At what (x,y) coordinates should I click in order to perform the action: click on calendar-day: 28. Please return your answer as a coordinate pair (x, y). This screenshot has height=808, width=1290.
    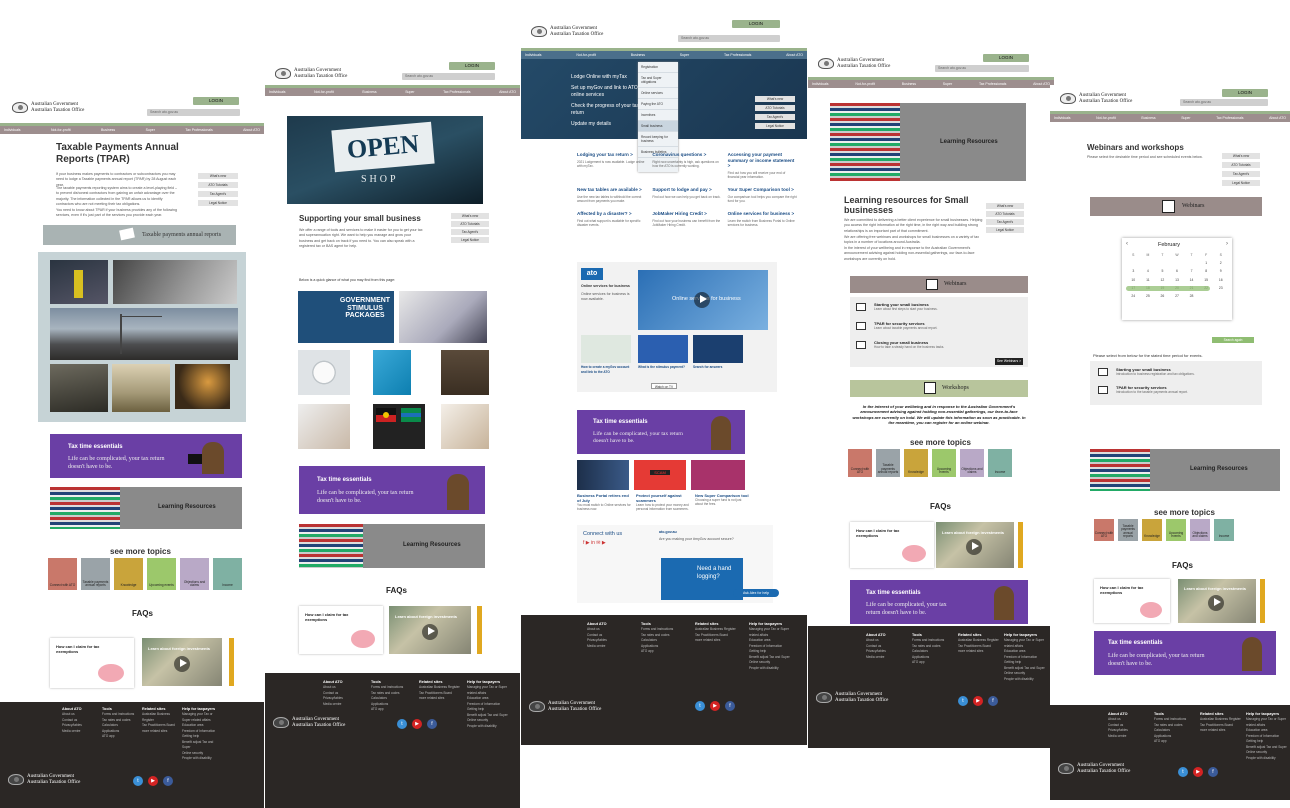
    Looking at the image, I should click on (1191, 296).